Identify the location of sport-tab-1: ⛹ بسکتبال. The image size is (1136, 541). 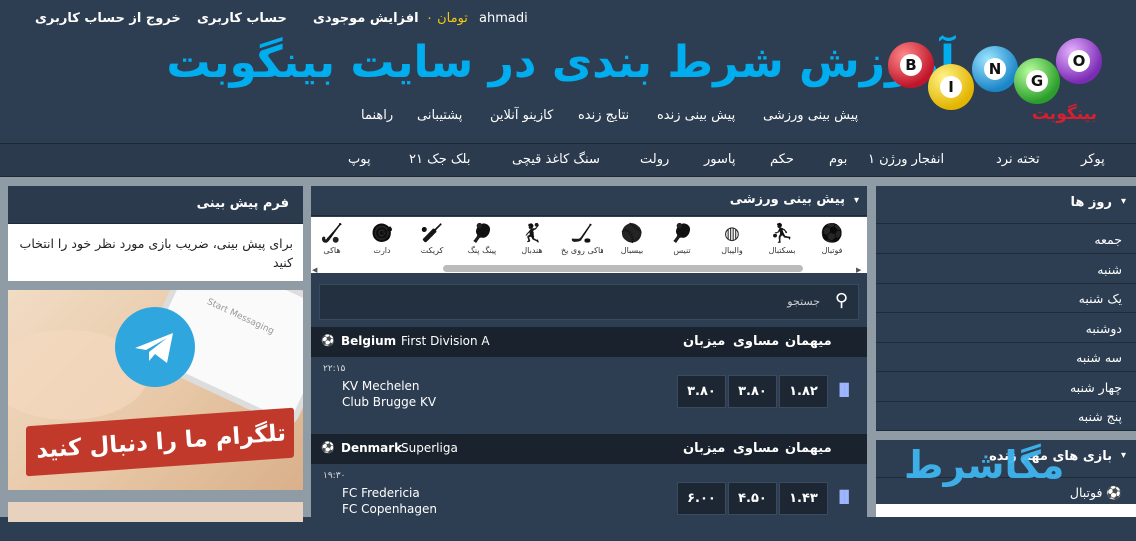
(782, 240).